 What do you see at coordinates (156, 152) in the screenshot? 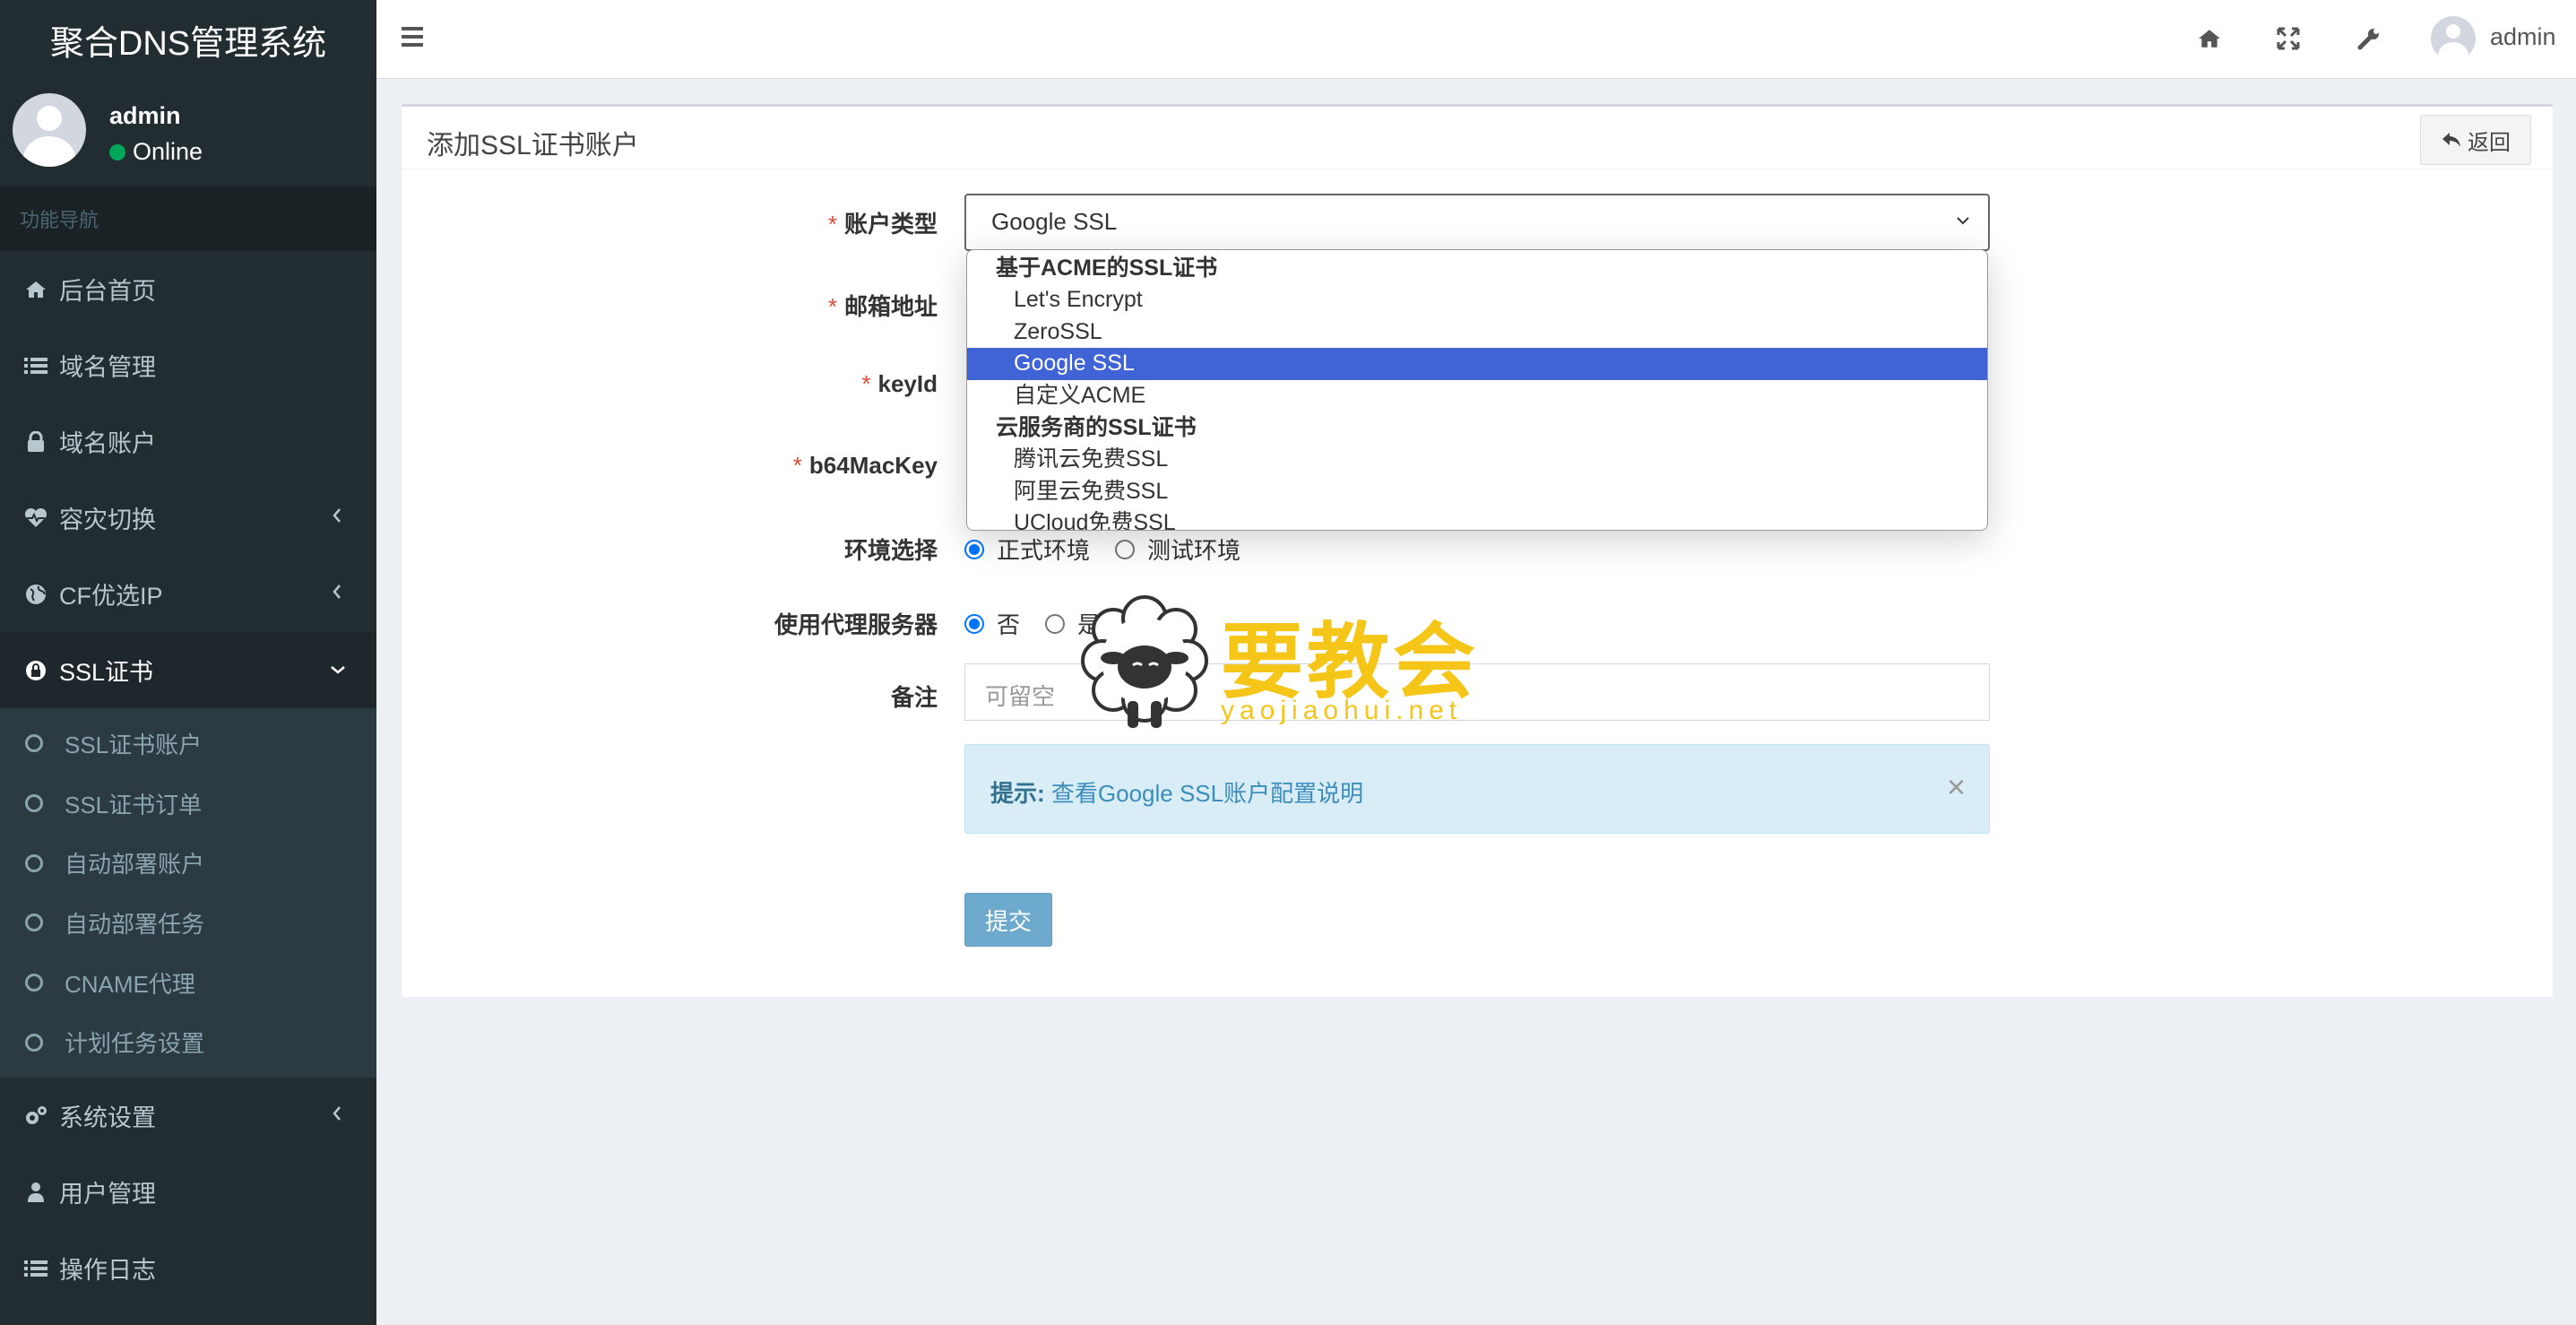
I see `user-status: Online` at bounding box center [156, 152].